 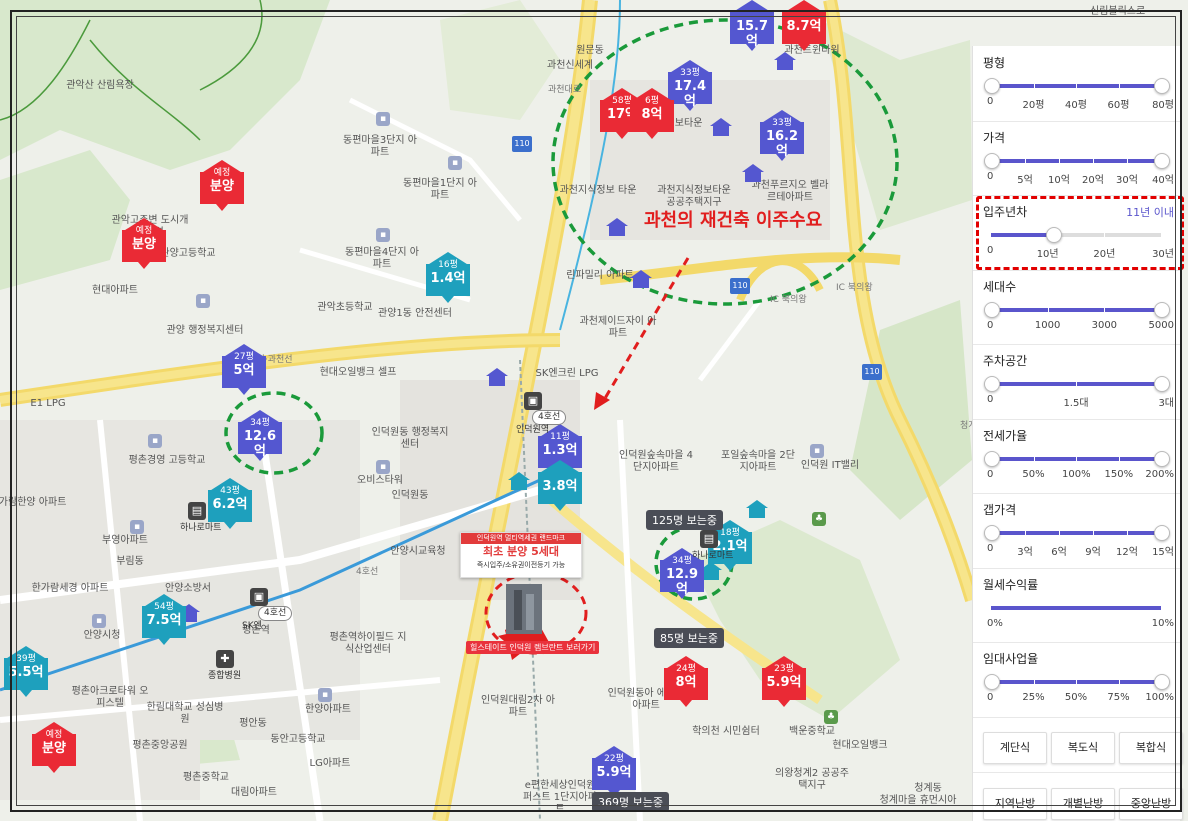 What do you see at coordinates (1076, 474) in the screenshot?
I see `slider-tick-label: 100%` at bounding box center [1076, 474].